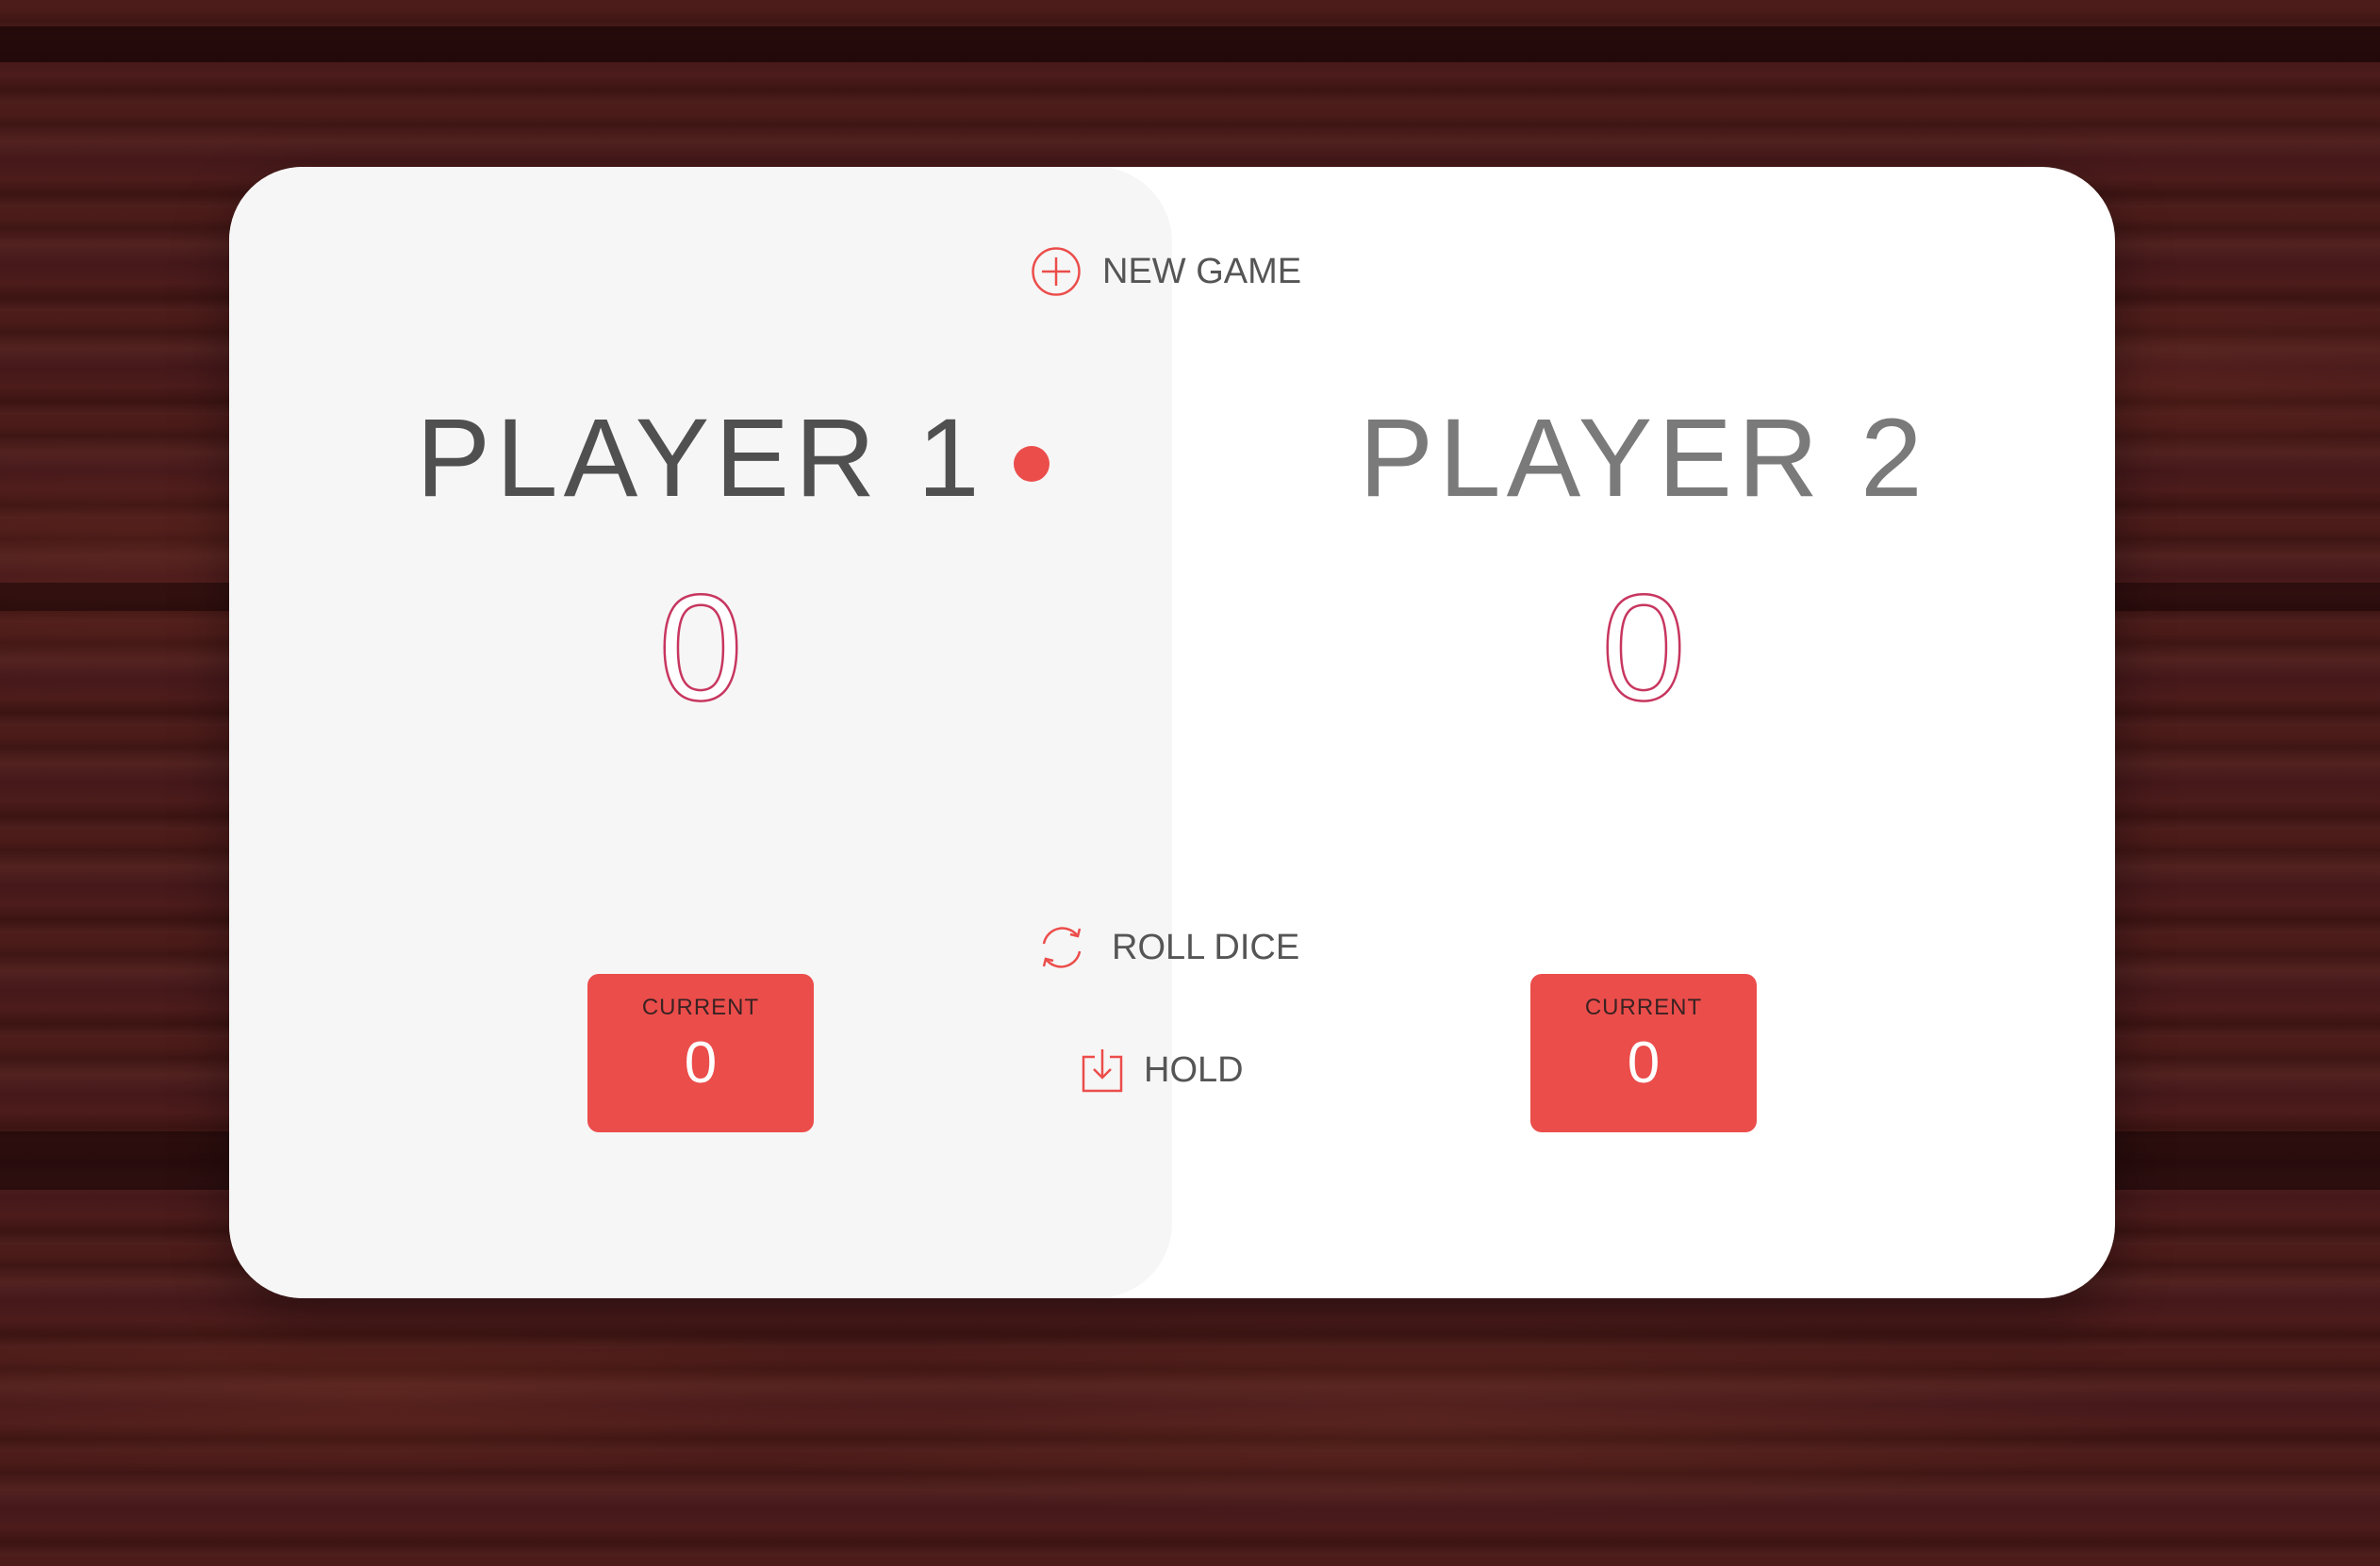  I want to click on refresh-icon, so click(1062, 947).